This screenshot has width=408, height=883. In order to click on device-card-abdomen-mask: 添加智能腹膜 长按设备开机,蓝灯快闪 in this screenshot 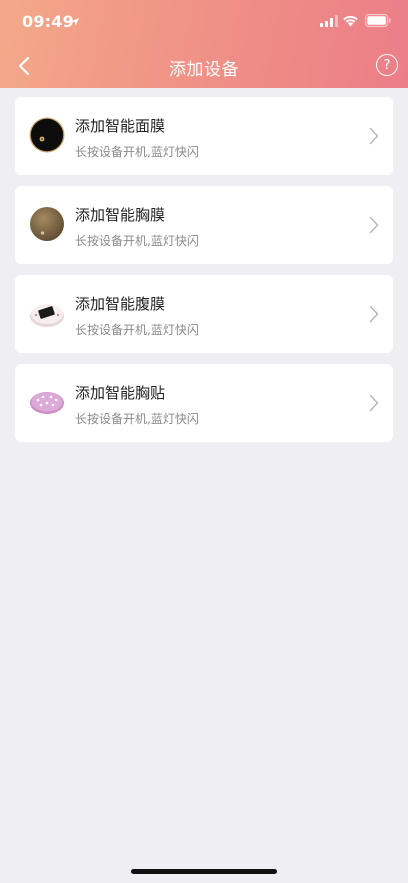, I will do `click(204, 314)`.